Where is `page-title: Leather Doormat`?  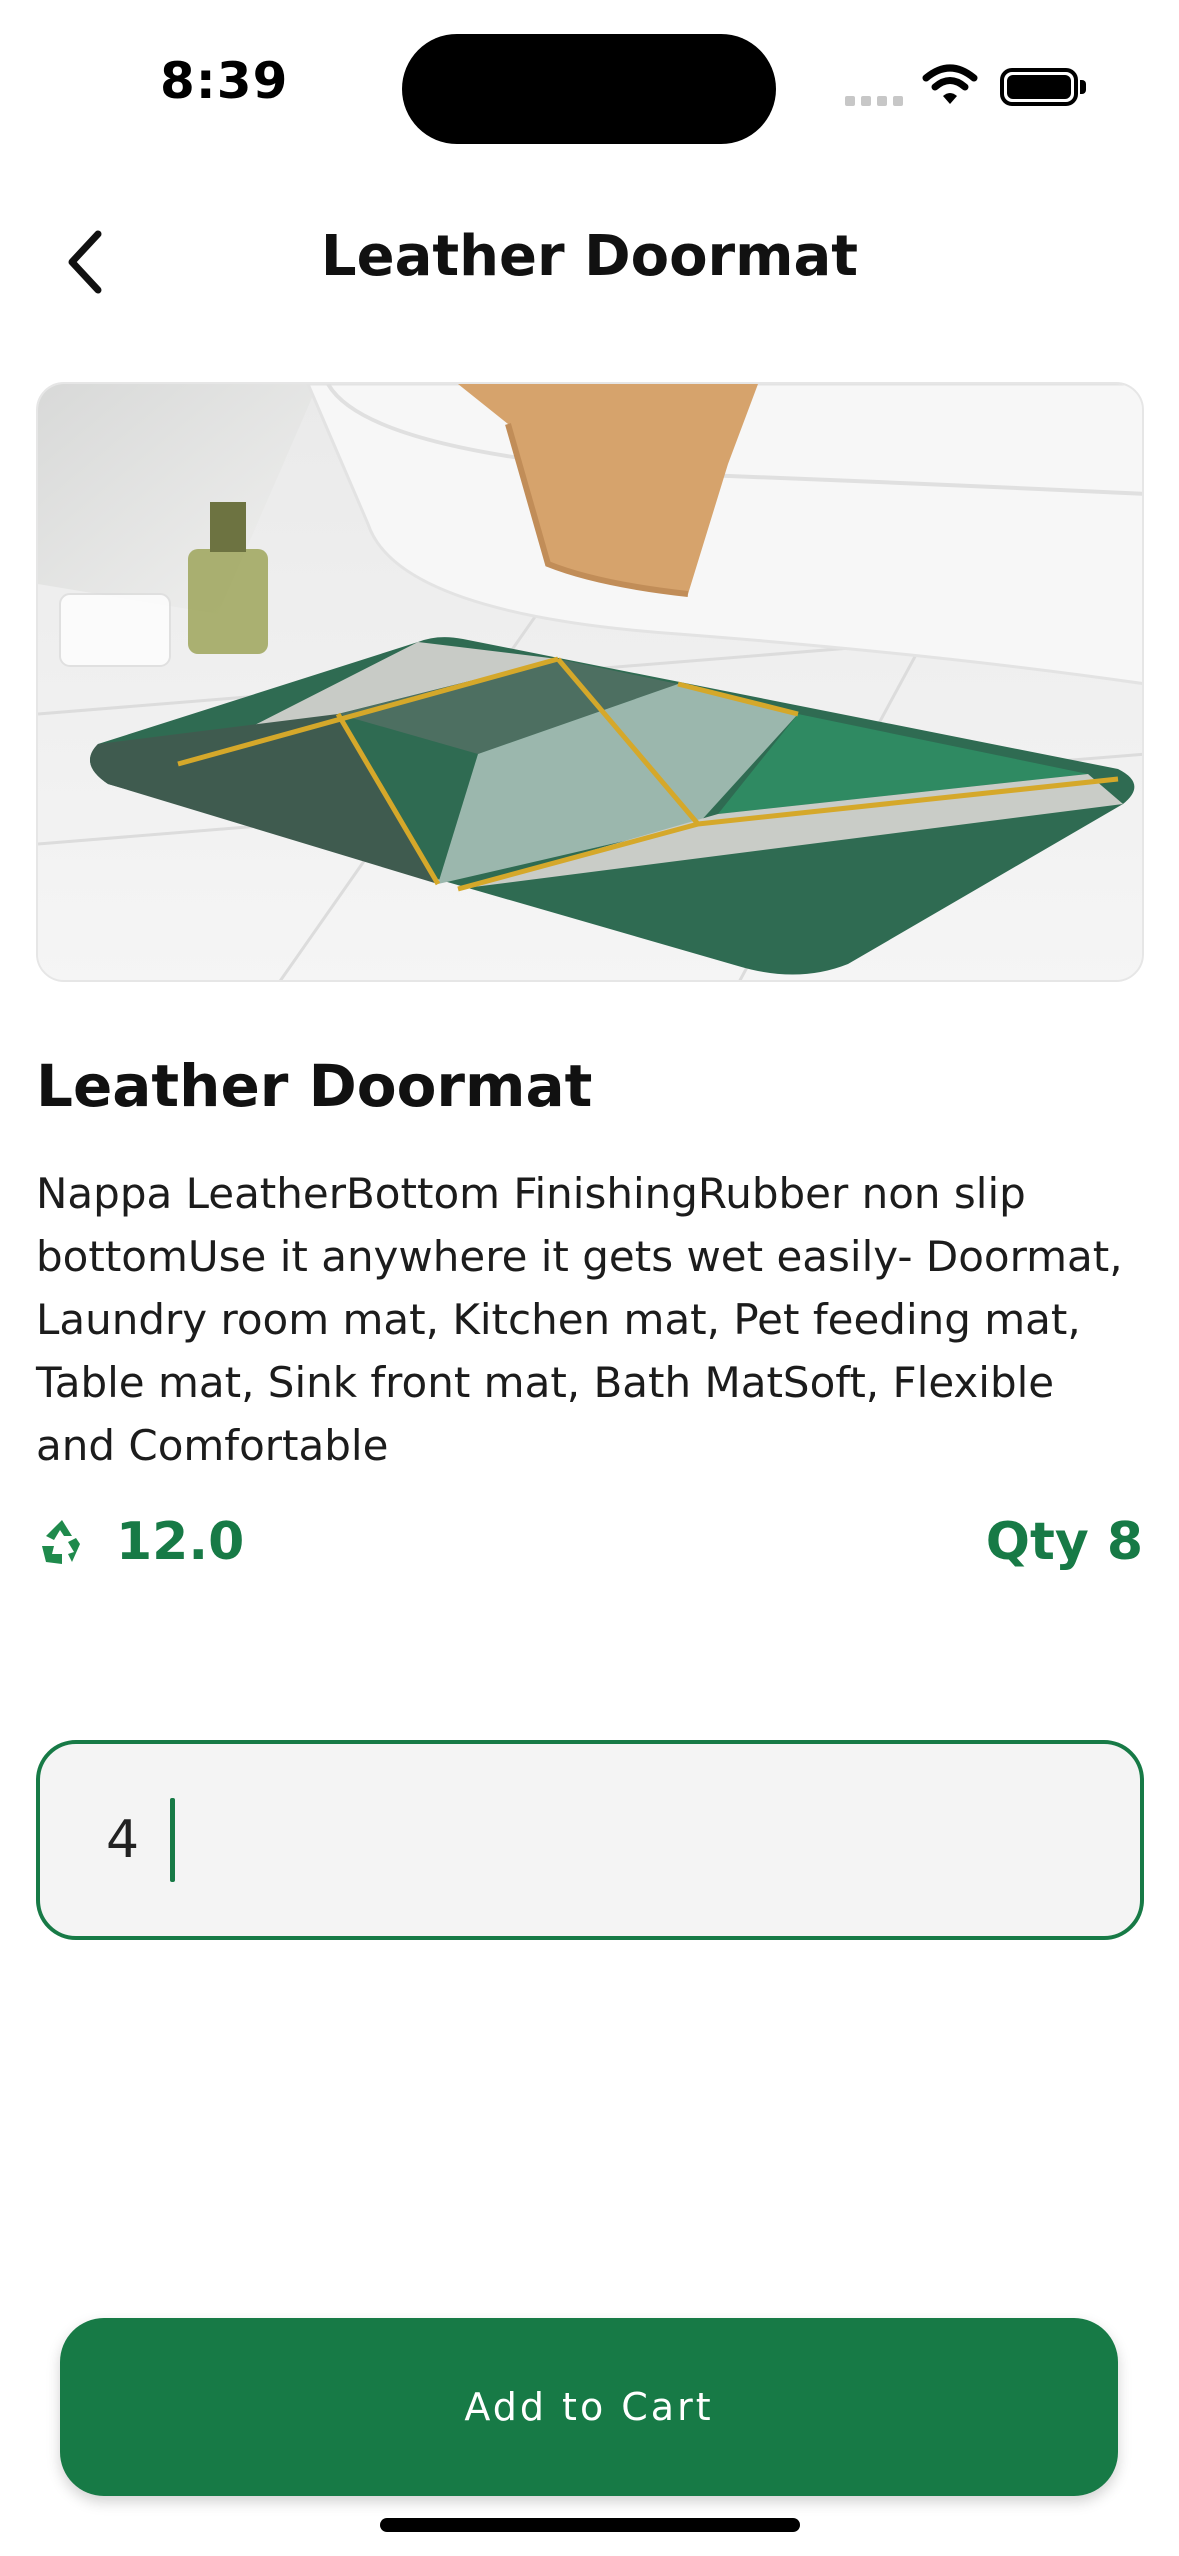
page-title: Leather Doormat is located at coordinates (589, 256).